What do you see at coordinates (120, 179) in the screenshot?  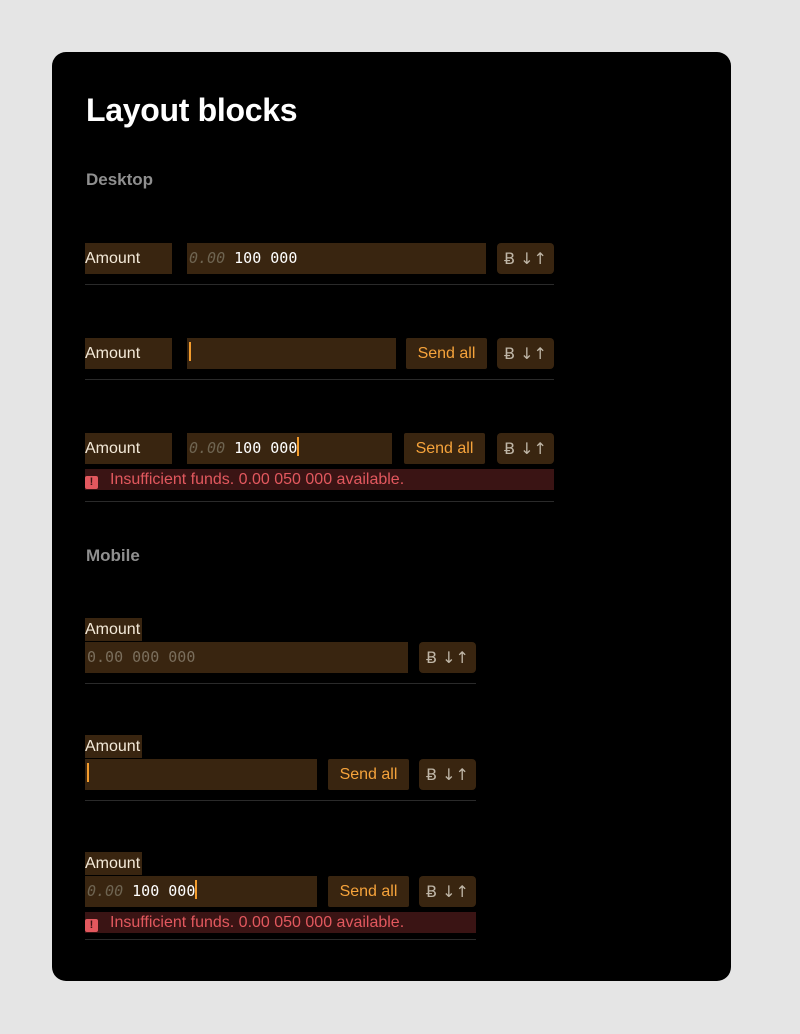 I see `section-desktop: Desktop` at bounding box center [120, 179].